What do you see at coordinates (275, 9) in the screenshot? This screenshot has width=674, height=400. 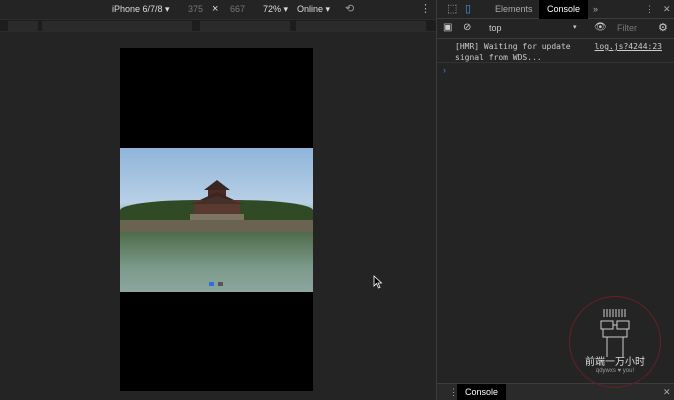 I see `zoom-select: 72% ▾` at bounding box center [275, 9].